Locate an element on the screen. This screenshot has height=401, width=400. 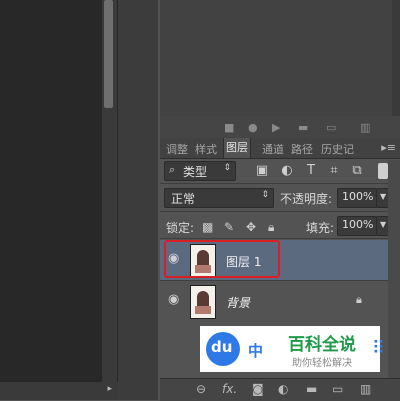
canvas-horizontal-scrollbar: ▸ is located at coordinates (59, 391).